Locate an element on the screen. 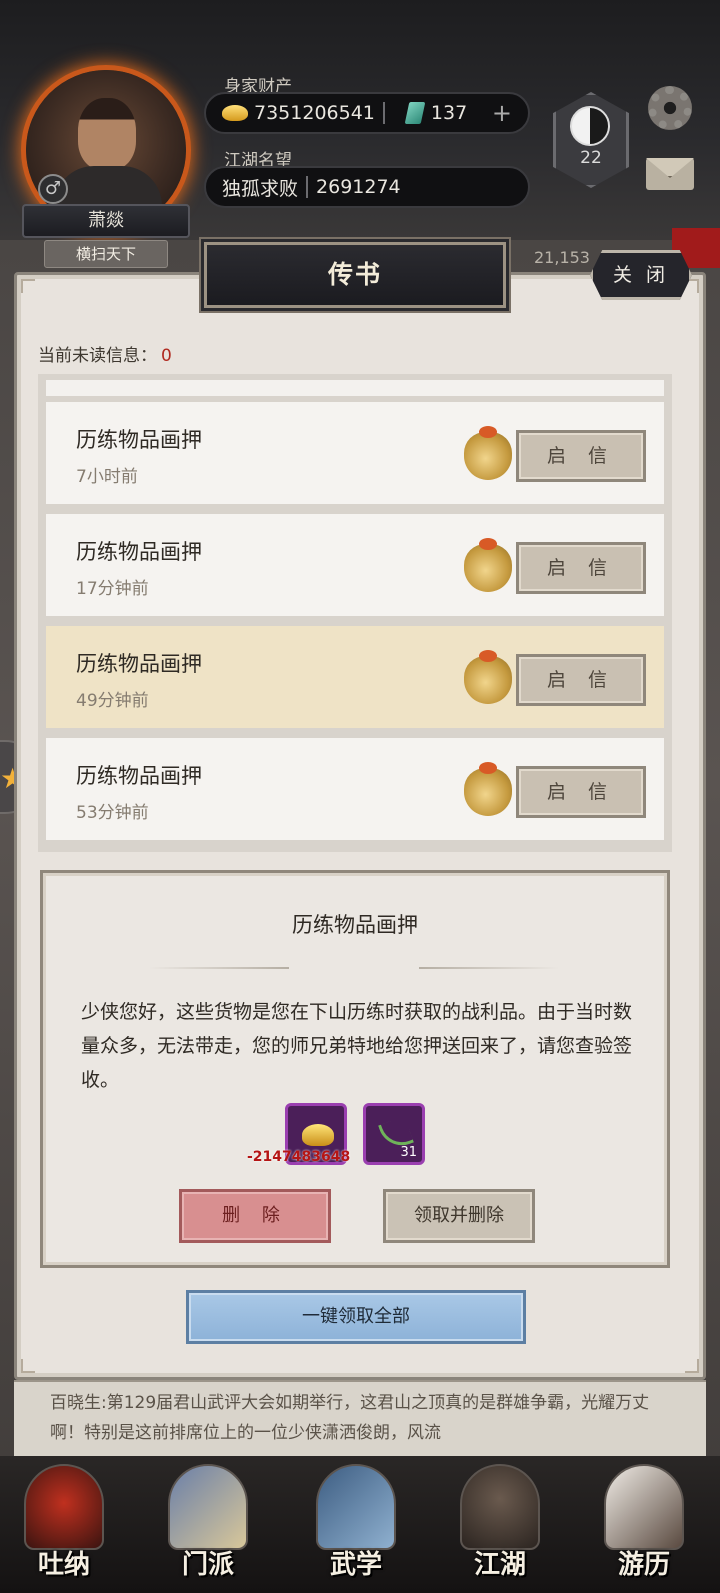  player-title: 横扫天下 is located at coordinates (106, 254).